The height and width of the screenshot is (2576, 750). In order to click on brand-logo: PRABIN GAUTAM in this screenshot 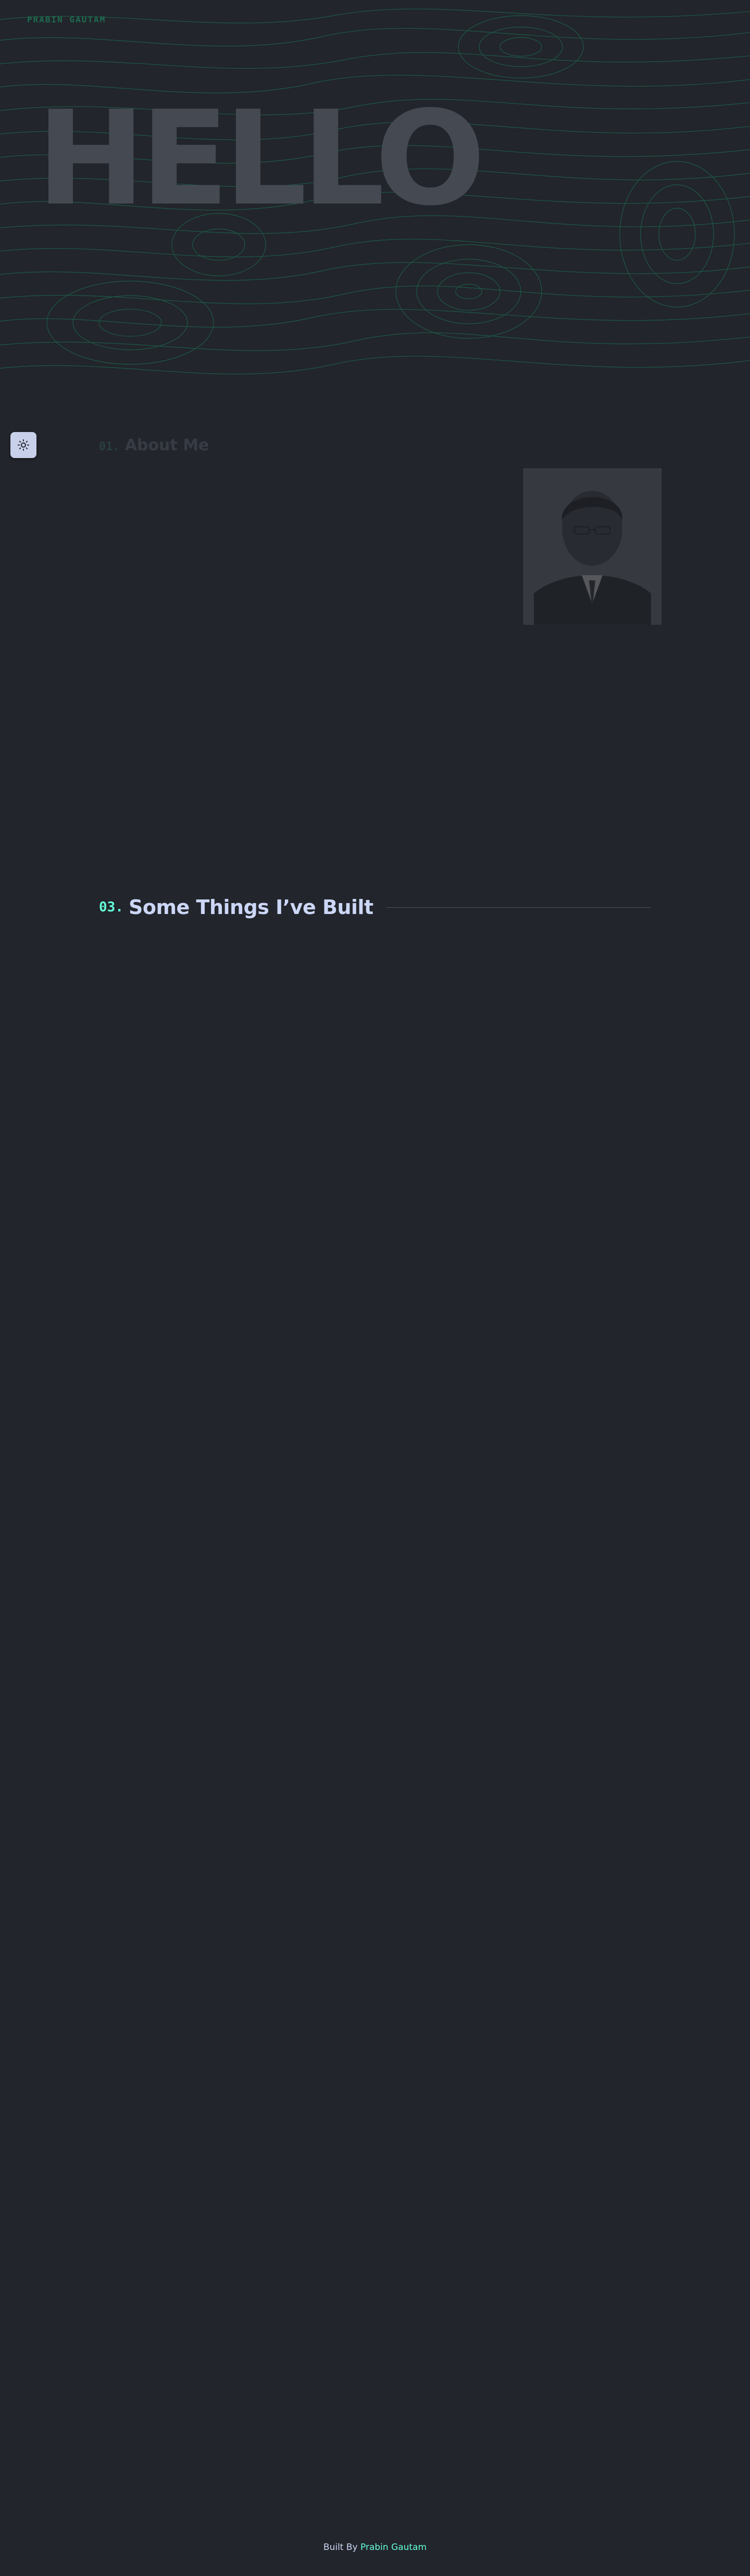, I will do `click(66, 19)`.